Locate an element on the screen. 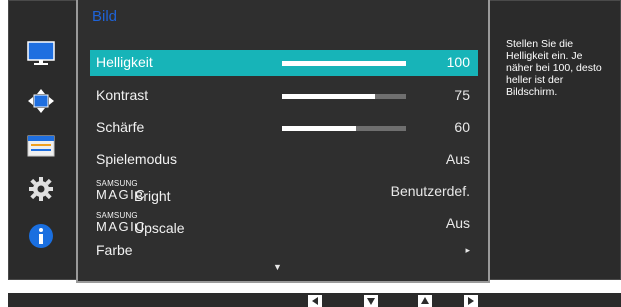  sharpness-bar-fill is located at coordinates (319, 128).